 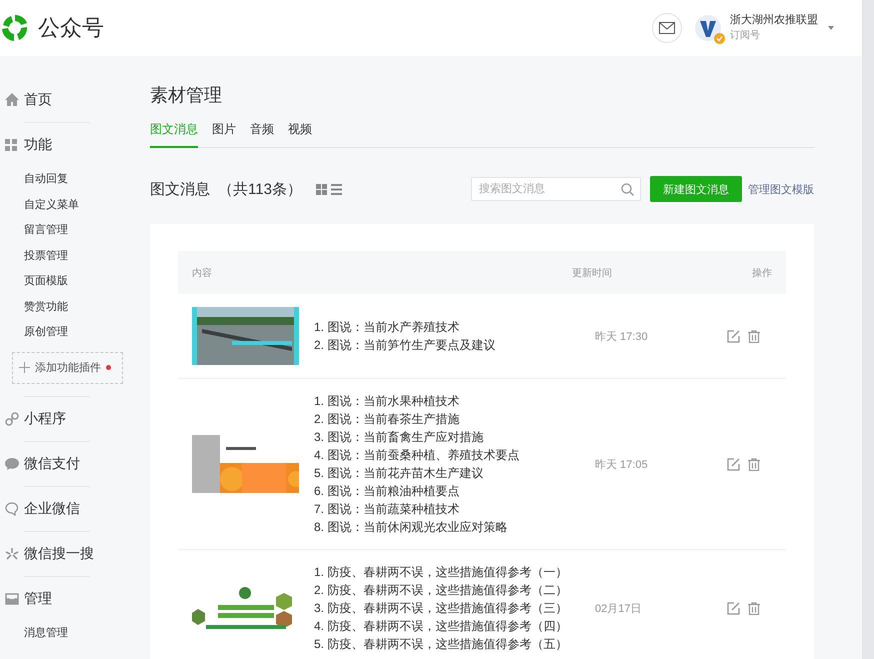 What do you see at coordinates (24, 367) in the screenshot?
I see `plus-icon` at bounding box center [24, 367].